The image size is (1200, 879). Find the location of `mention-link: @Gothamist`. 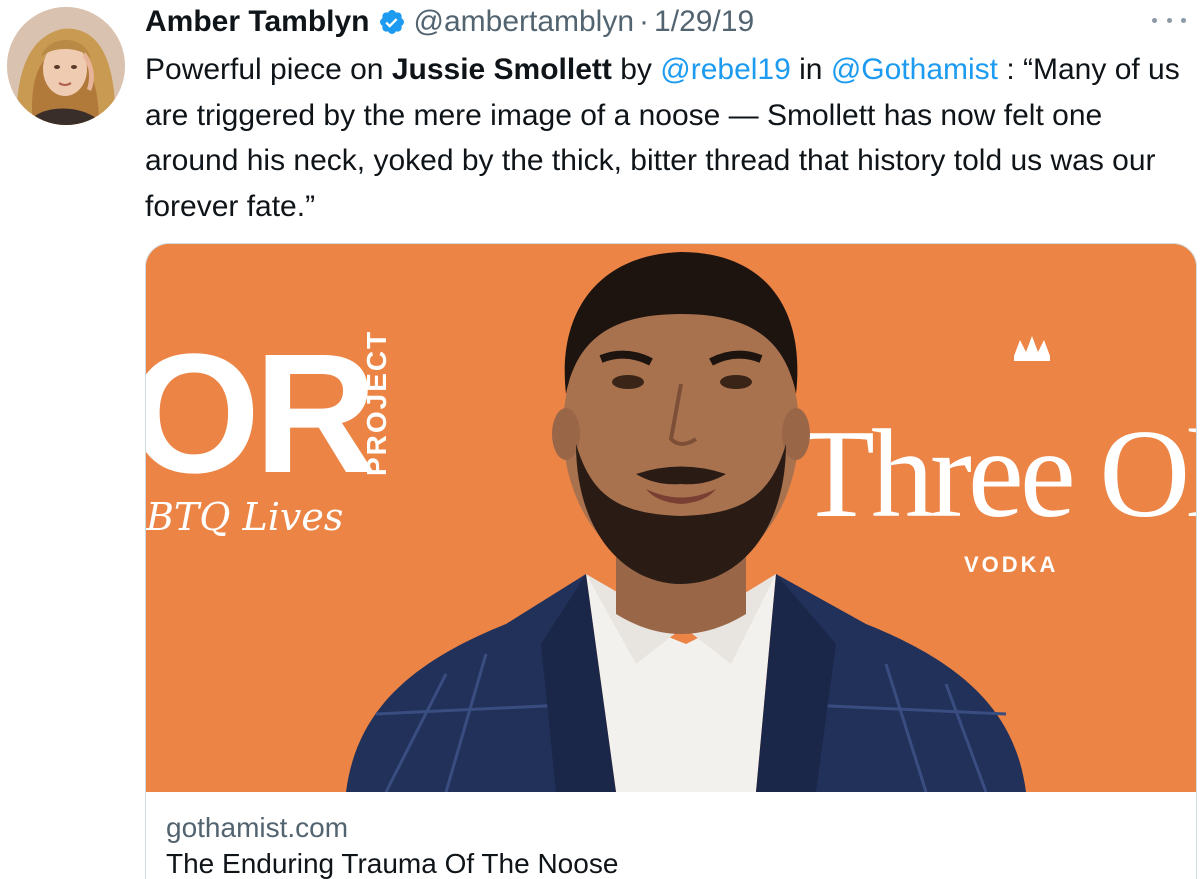

mention-link: @Gothamist is located at coordinates (914, 69).